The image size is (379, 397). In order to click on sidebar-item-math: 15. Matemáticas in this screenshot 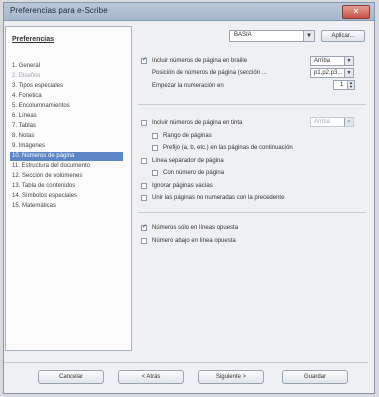, I will do `click(66, 206)`.